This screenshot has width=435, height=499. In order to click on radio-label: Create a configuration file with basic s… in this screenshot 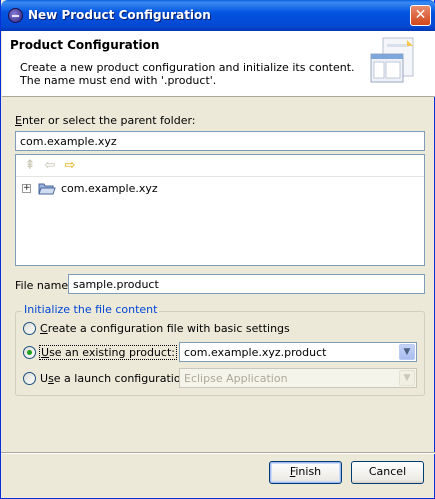, I will do `click(165, 328)`.